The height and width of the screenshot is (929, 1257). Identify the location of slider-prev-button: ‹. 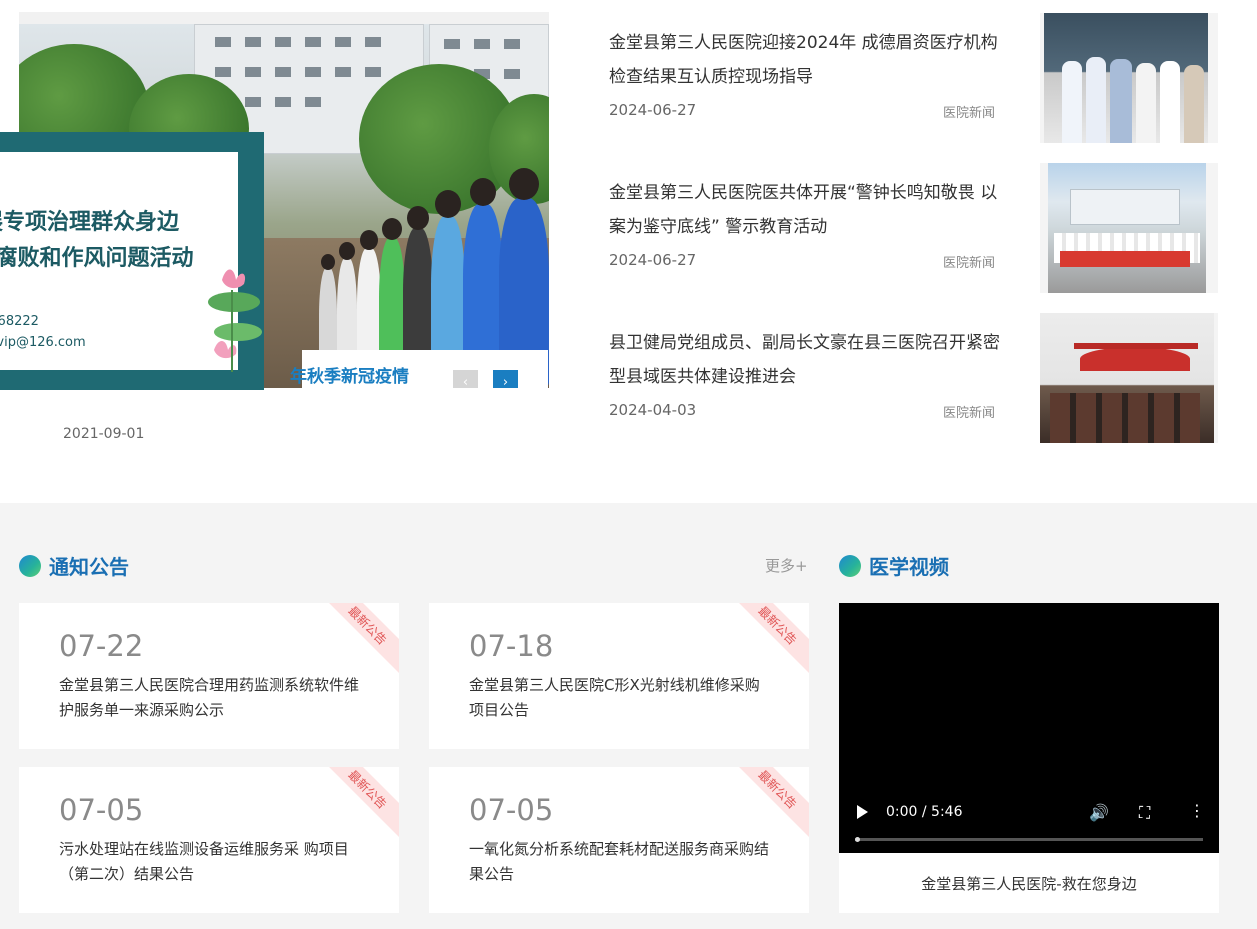
(465, 379).